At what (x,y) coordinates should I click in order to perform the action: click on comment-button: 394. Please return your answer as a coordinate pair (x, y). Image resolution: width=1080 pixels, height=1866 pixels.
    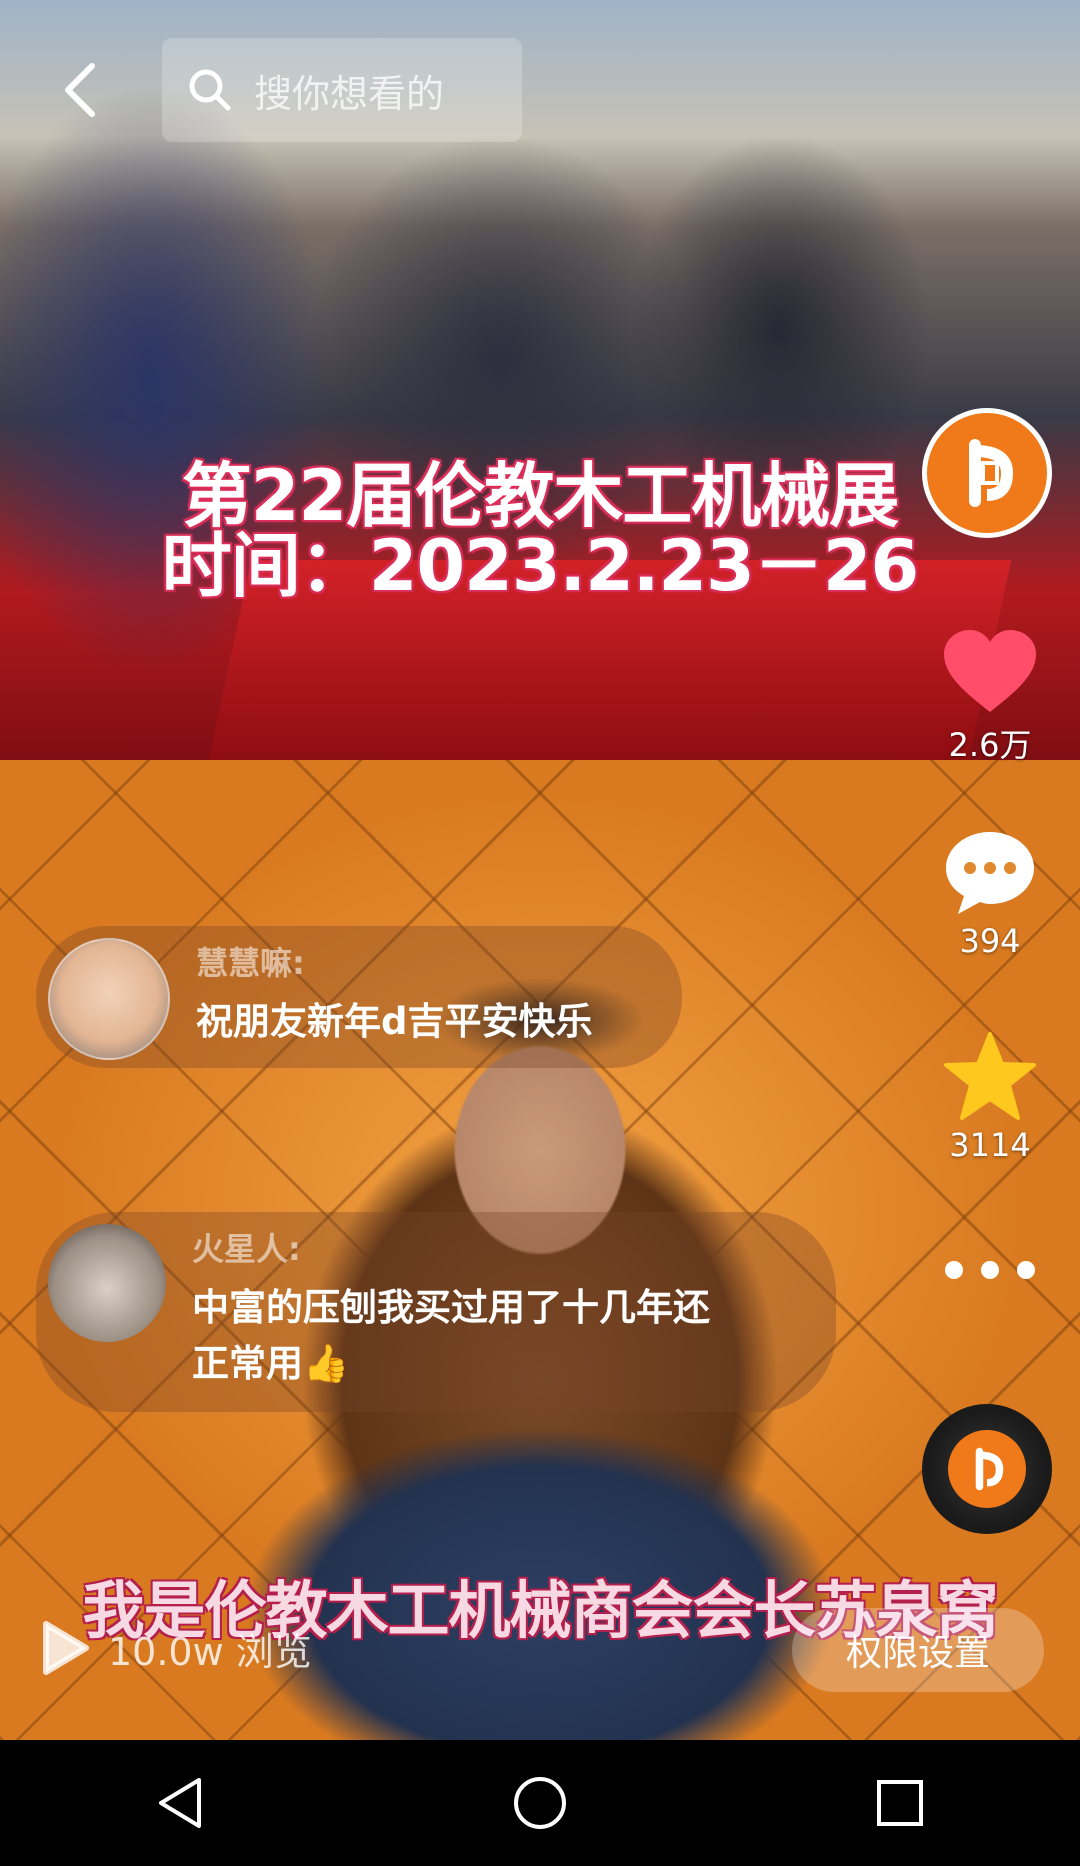
    Looking at the image, I should click on (990, 894).